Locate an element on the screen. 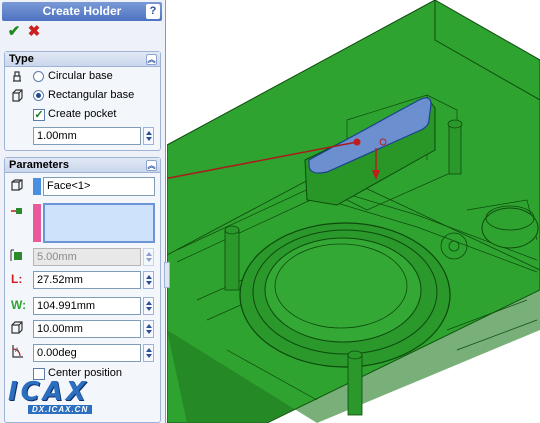 This screenshot has height=423, width=540. height-input: 10.00mm is located at coordinates (87, 329).